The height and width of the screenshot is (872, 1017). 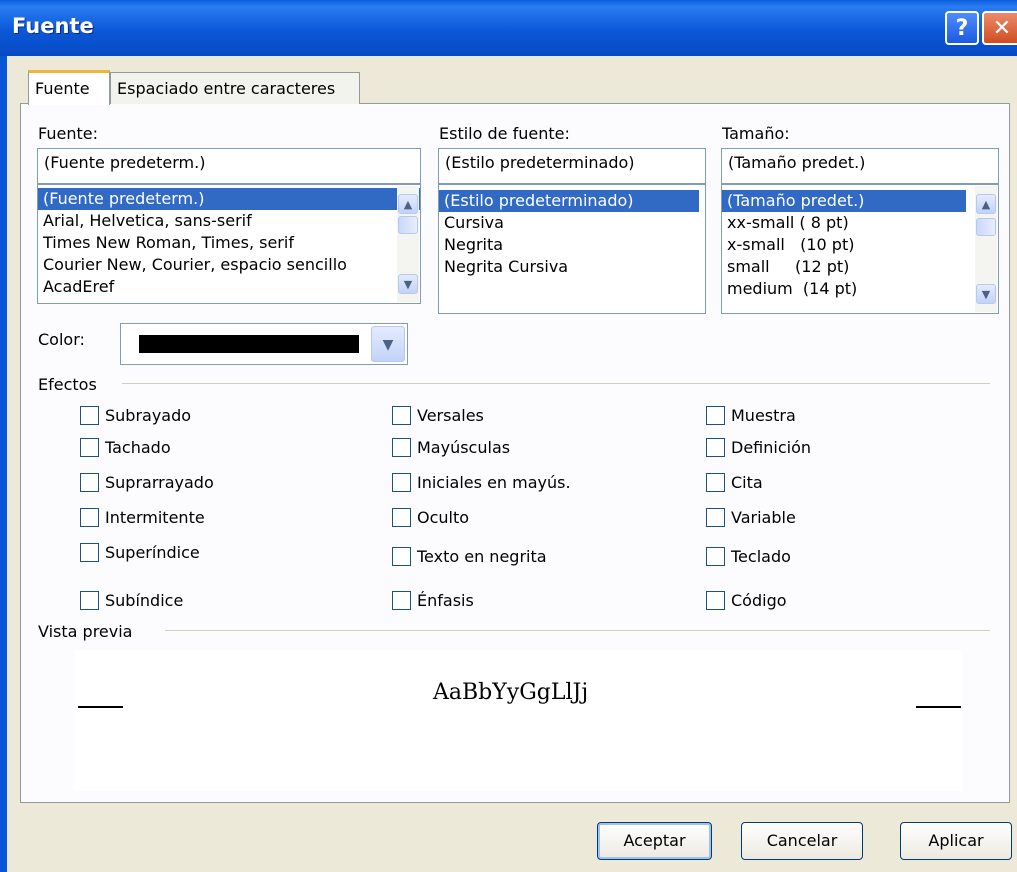 What do you see at coordinates (445, 600) in the screenshot?
I see `checkbox-label: Énfasis` at bounding box center [445, 600].